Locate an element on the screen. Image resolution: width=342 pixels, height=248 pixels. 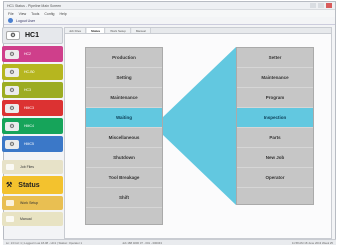
tab-job-files: Job Files is located at coordinates (76, 30).